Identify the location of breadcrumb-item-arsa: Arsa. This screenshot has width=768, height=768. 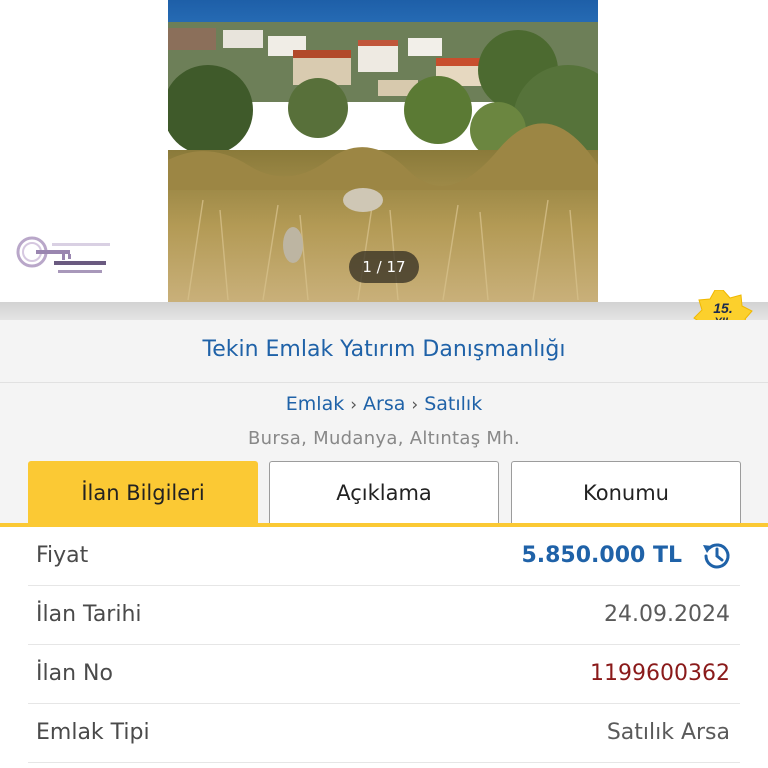
(384, 404).